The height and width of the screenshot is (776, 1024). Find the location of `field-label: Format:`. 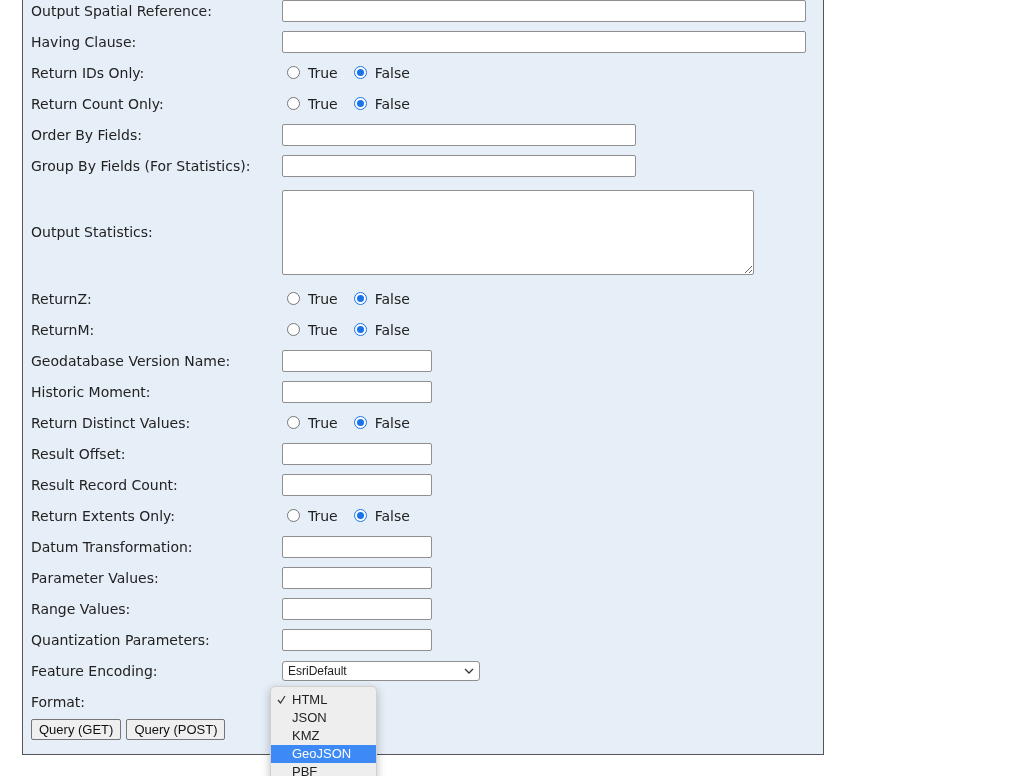

field-label: Format: is located at coordinates (58, 701).